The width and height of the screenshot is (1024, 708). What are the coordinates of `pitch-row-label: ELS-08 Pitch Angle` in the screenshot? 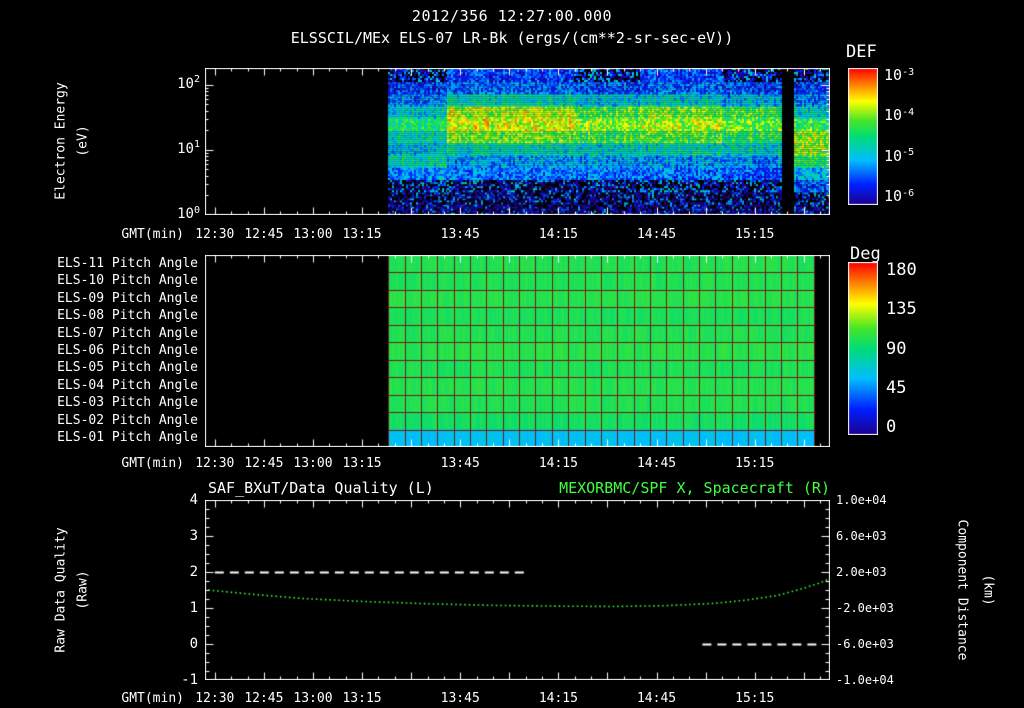 It's located at (127, 316).